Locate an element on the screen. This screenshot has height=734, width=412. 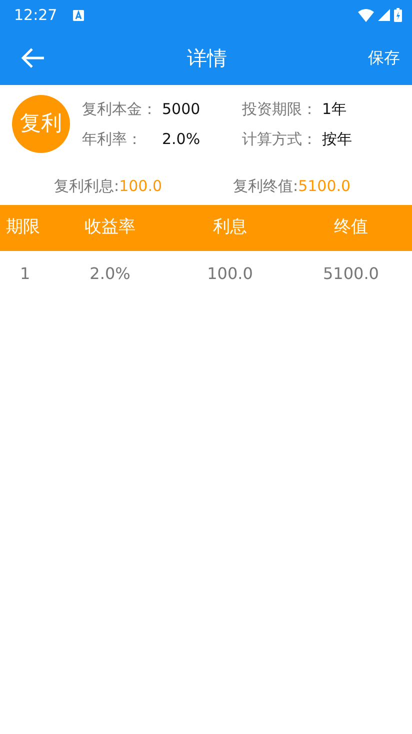
field-label: 计算方式： is located at coordinates (280, 139).